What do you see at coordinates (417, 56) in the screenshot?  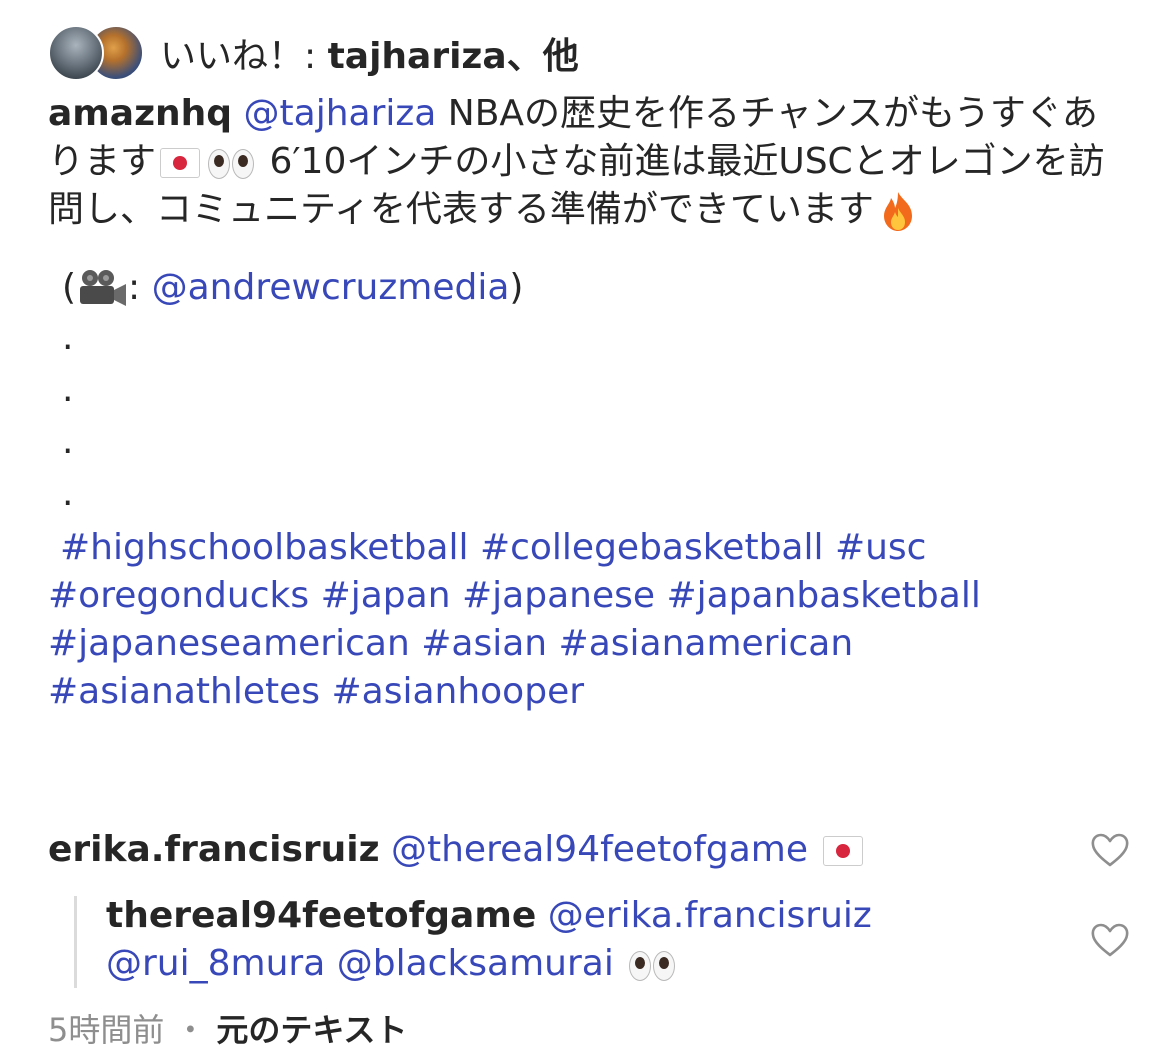 I see `liked-by-username: tajhariza` at bounding box center [417, 56].